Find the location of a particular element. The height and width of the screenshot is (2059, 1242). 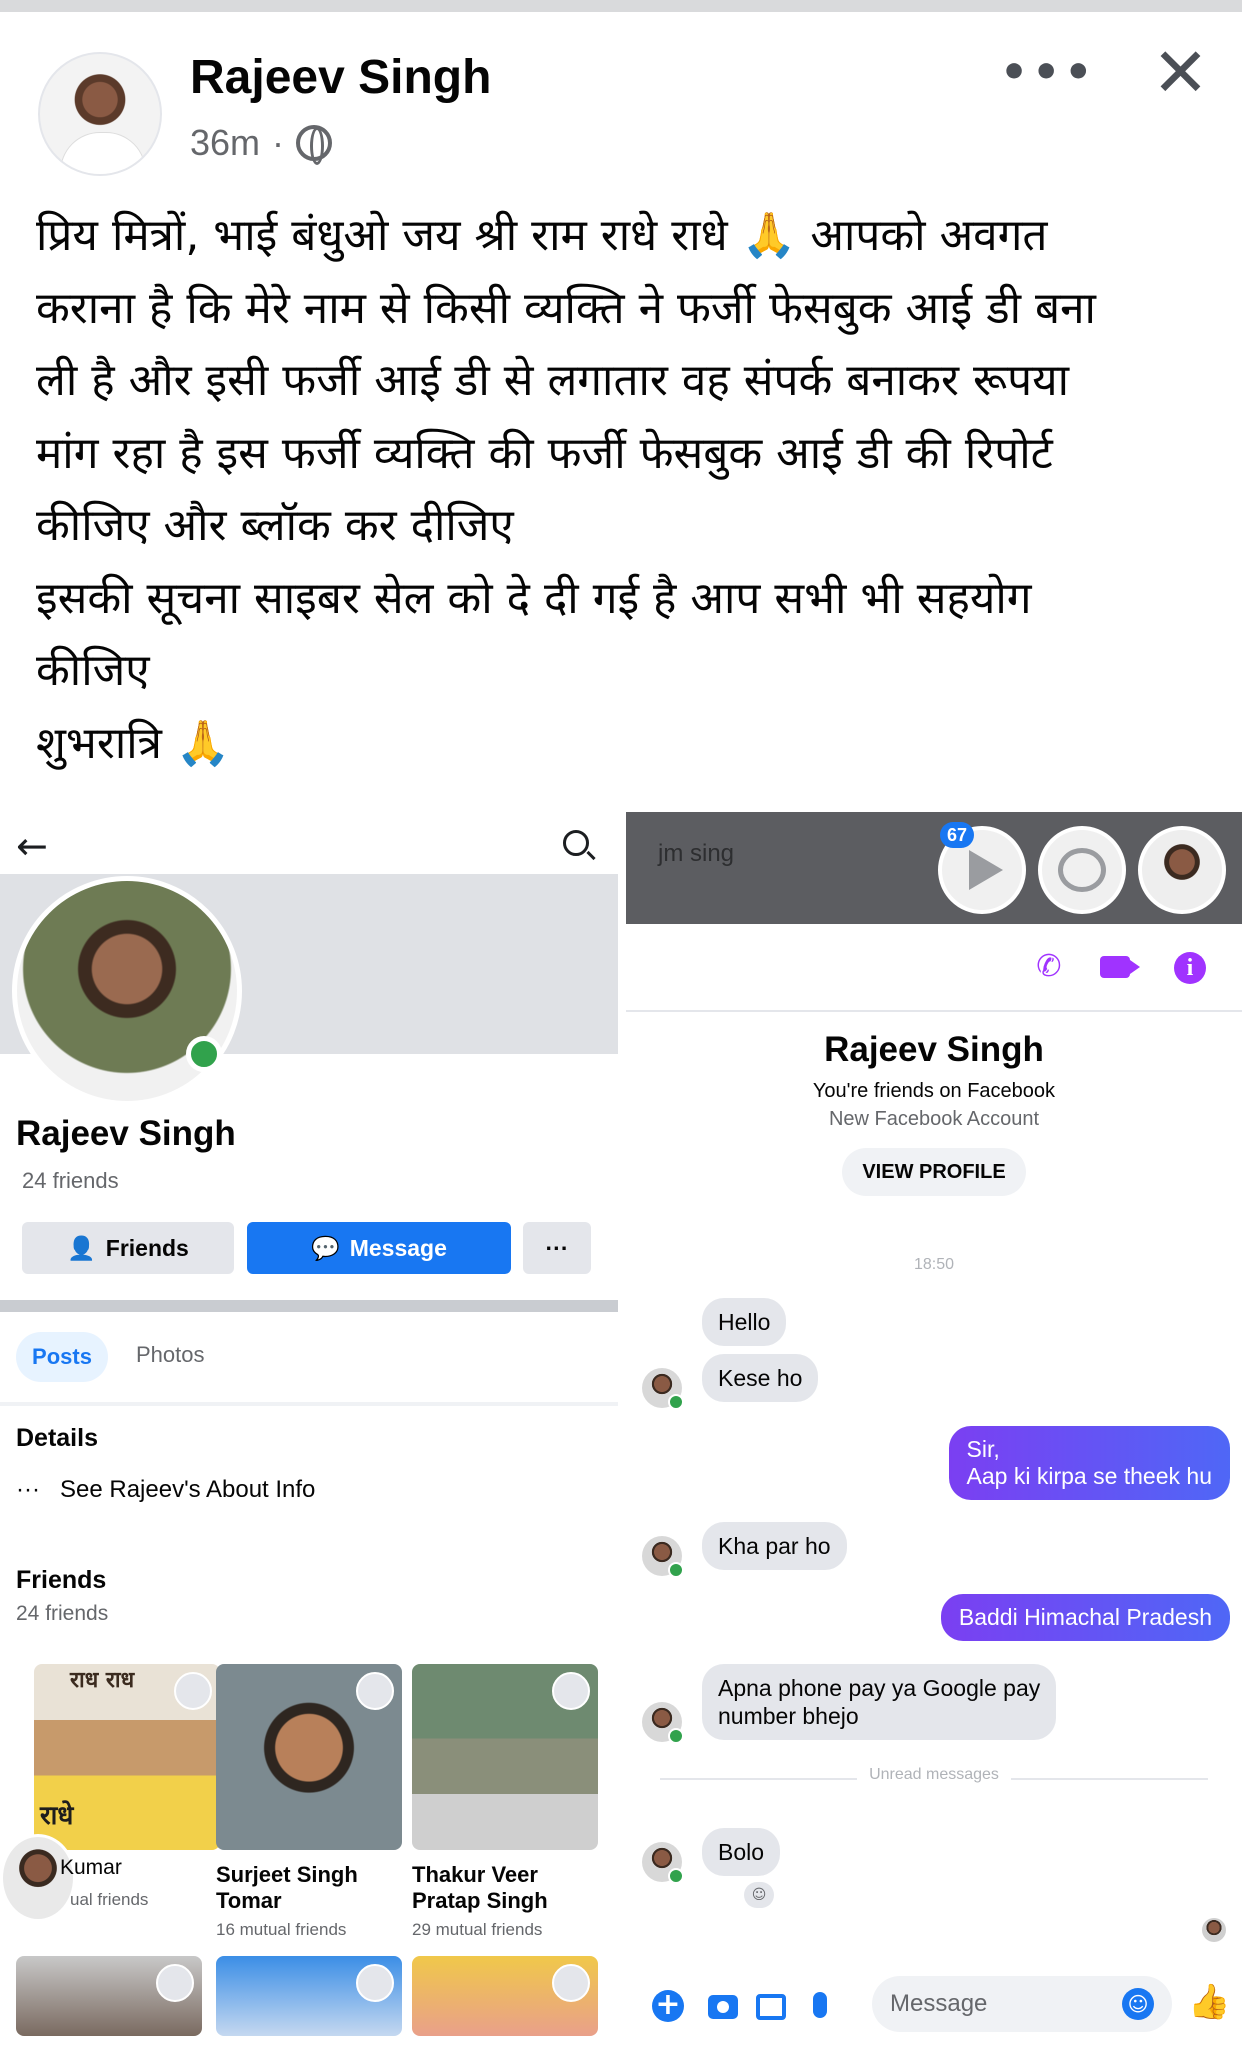

camera-icon is located at coordinates (724, 2006).